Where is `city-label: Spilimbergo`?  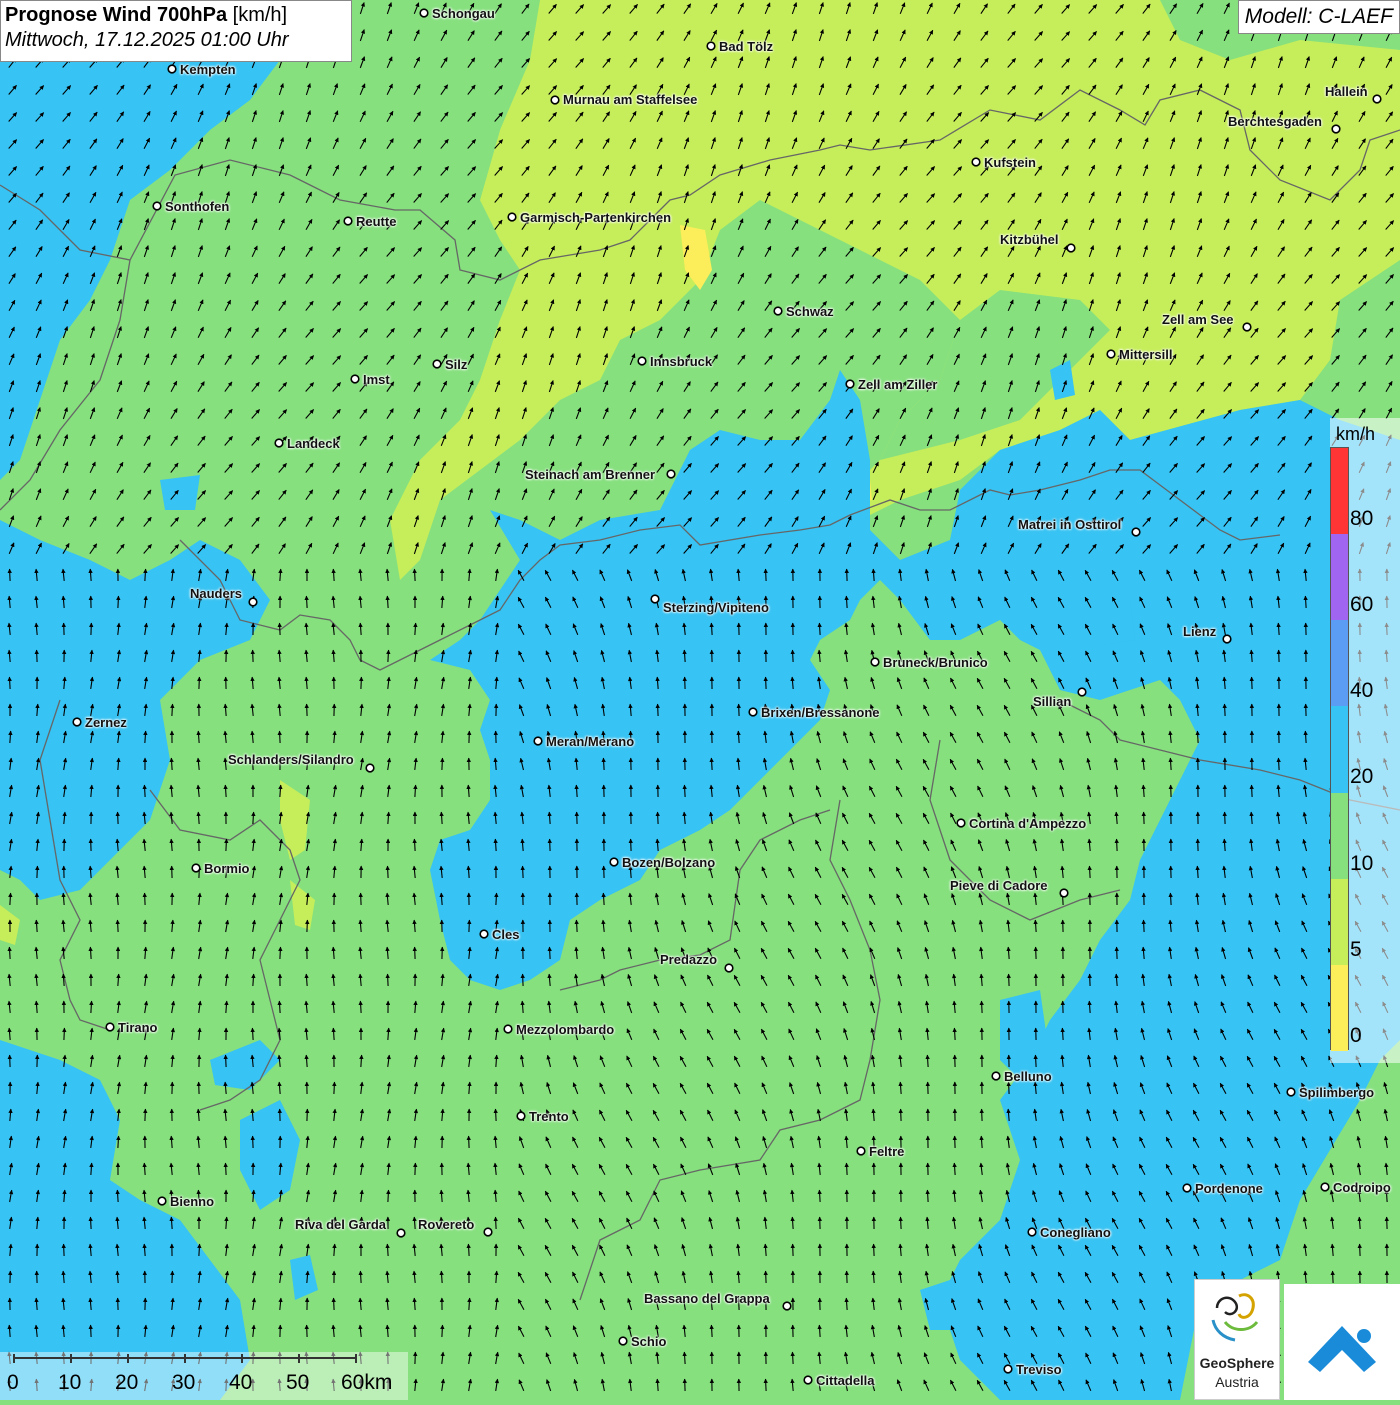
city-label: Spilimbergo is located at coordinates (1336, 1092).